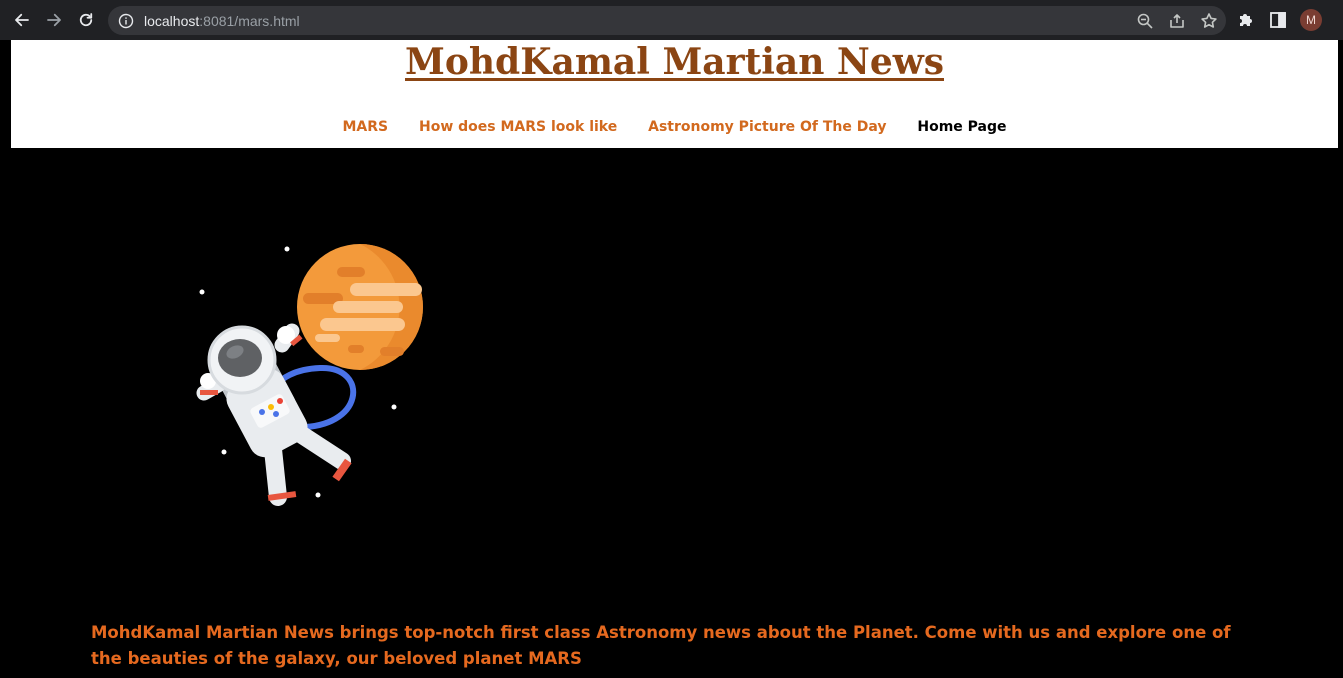 Image resolution: width=1343 pixels, height=678 pixels. What do you see at coordinates (249, 20) in the screenshot?
I see `url-path: :8081/mars.html` at bounding box center [249, 20].